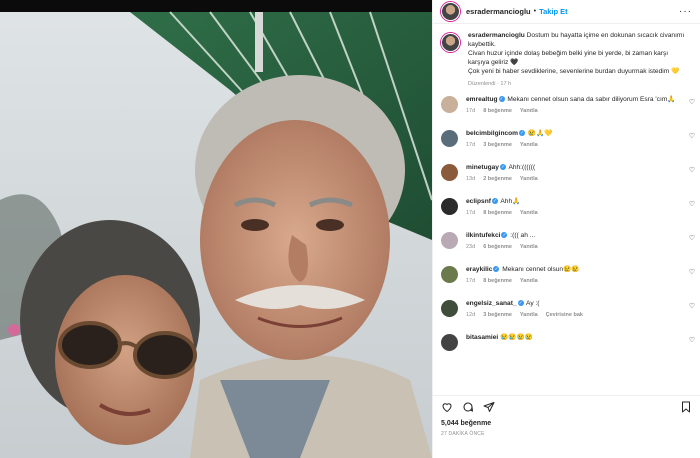  What do you see at coordinates (450, 42) in the screenshot?
I see `caption-avatar` at bounding box center [450, 42].